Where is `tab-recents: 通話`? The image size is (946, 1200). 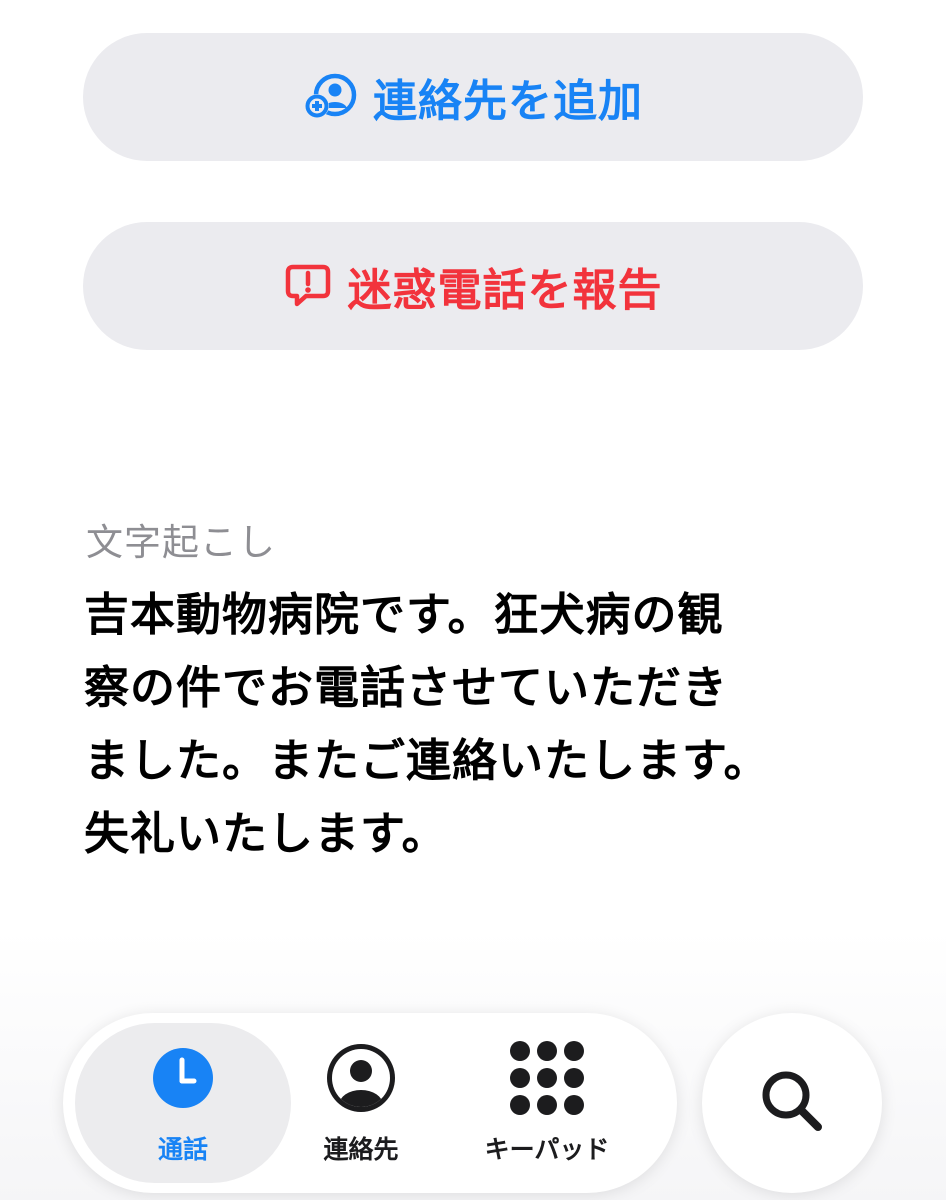 tab-recents: 通話 is located at coordinates (183, 1103).